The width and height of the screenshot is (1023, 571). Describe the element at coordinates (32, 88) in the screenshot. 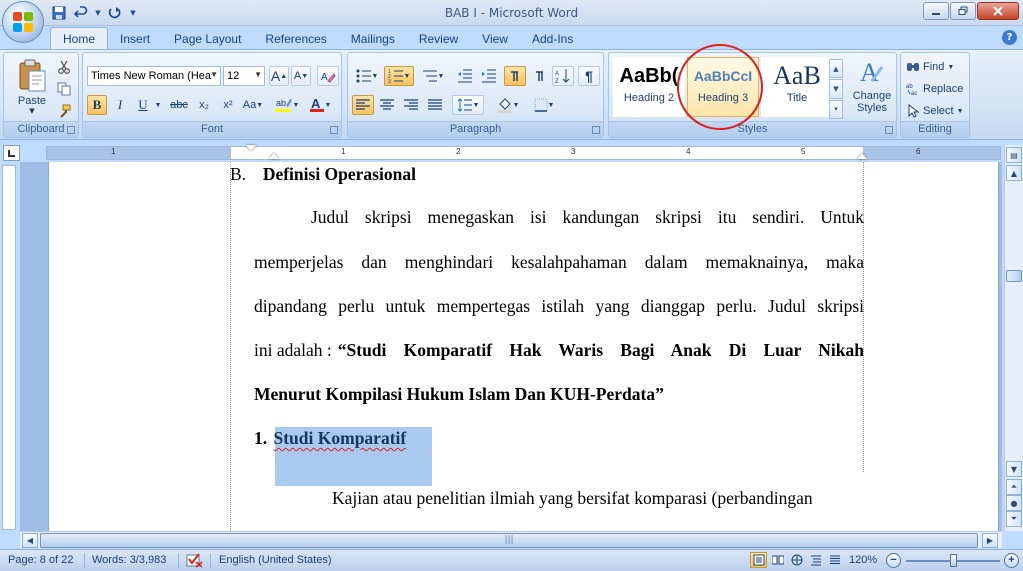

I see `paste-button: Paste ▼` at that location.